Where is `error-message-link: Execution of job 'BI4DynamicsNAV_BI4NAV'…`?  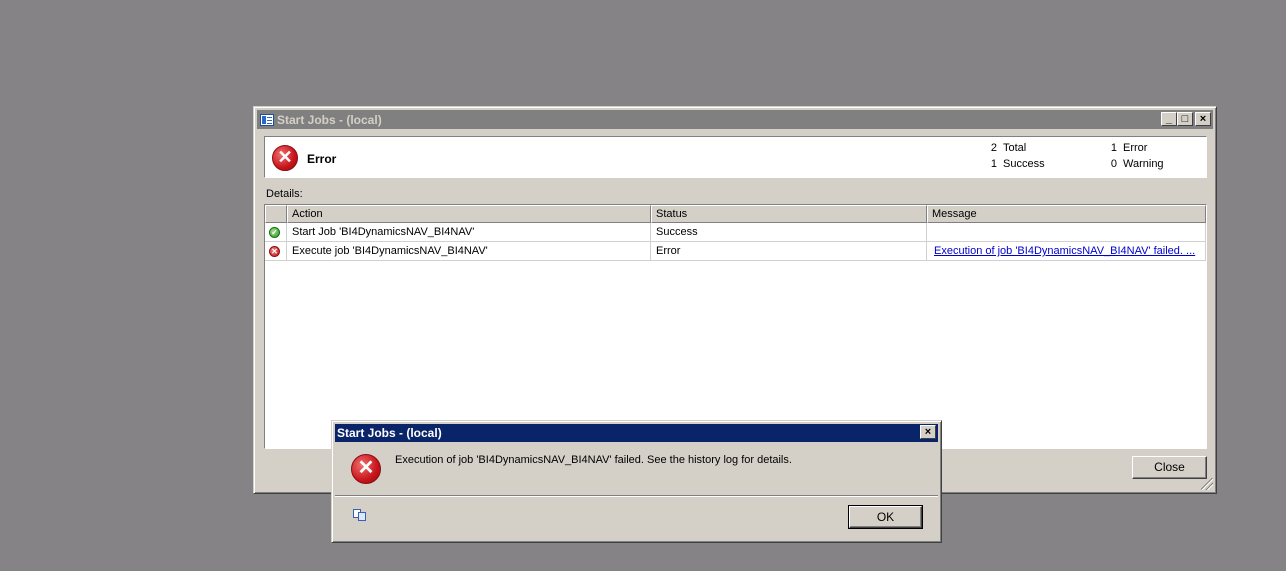 error-message-link: Execution of job 'BI4DynamicsNAV_BI4NAV'… is located at coordinates (1064, 251).